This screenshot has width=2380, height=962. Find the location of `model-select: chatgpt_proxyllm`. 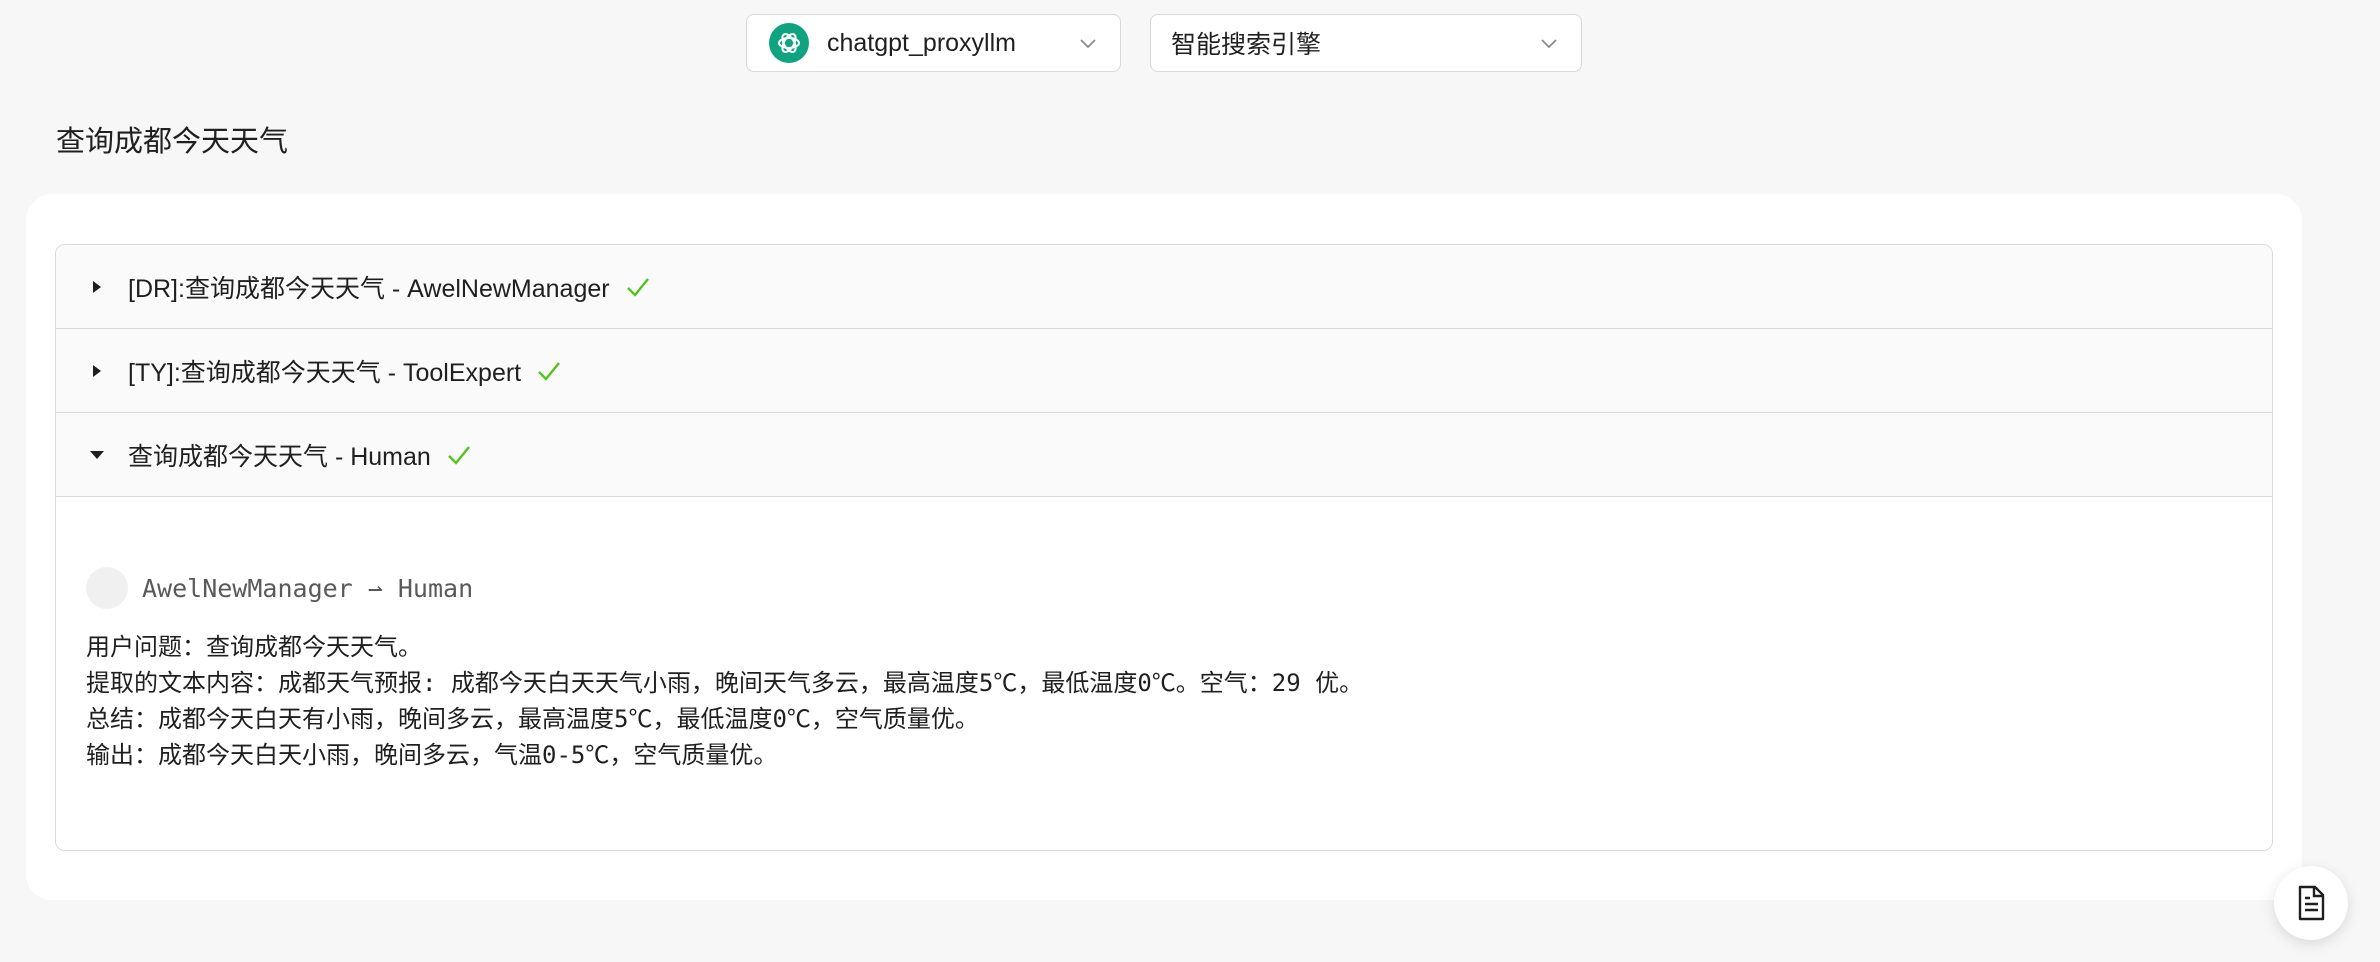

model-select: chatgpt_proxyllm is located at coordinates (933, 43).